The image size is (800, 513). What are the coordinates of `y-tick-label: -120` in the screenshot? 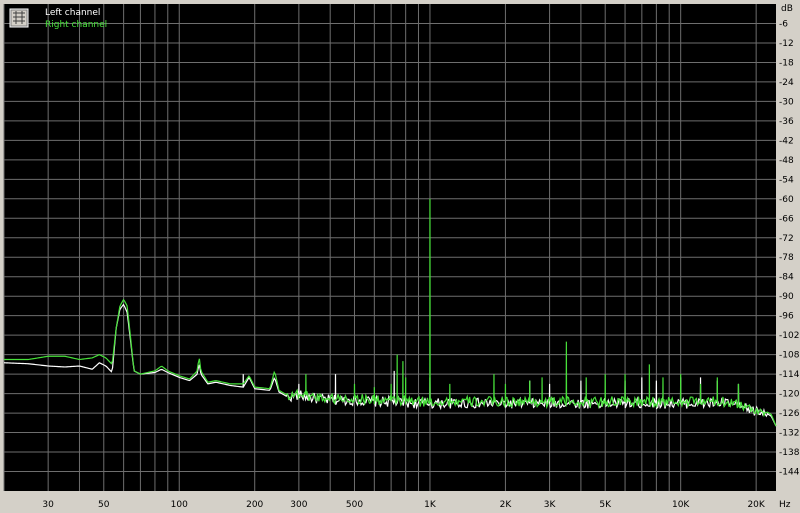 It's located at (789, 395).